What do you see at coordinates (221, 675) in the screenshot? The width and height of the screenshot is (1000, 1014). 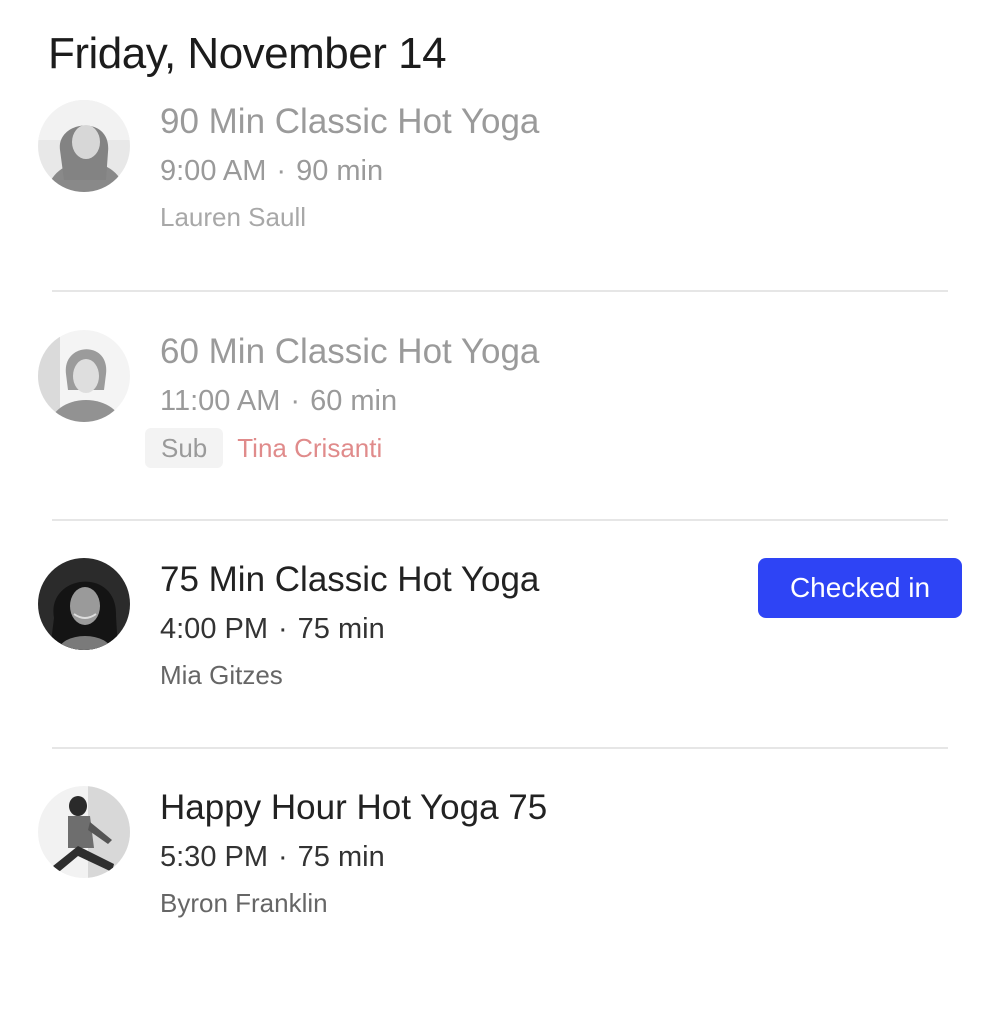 I see `class-instructor: Mia Gitzes` at bounding box center [221, 675].